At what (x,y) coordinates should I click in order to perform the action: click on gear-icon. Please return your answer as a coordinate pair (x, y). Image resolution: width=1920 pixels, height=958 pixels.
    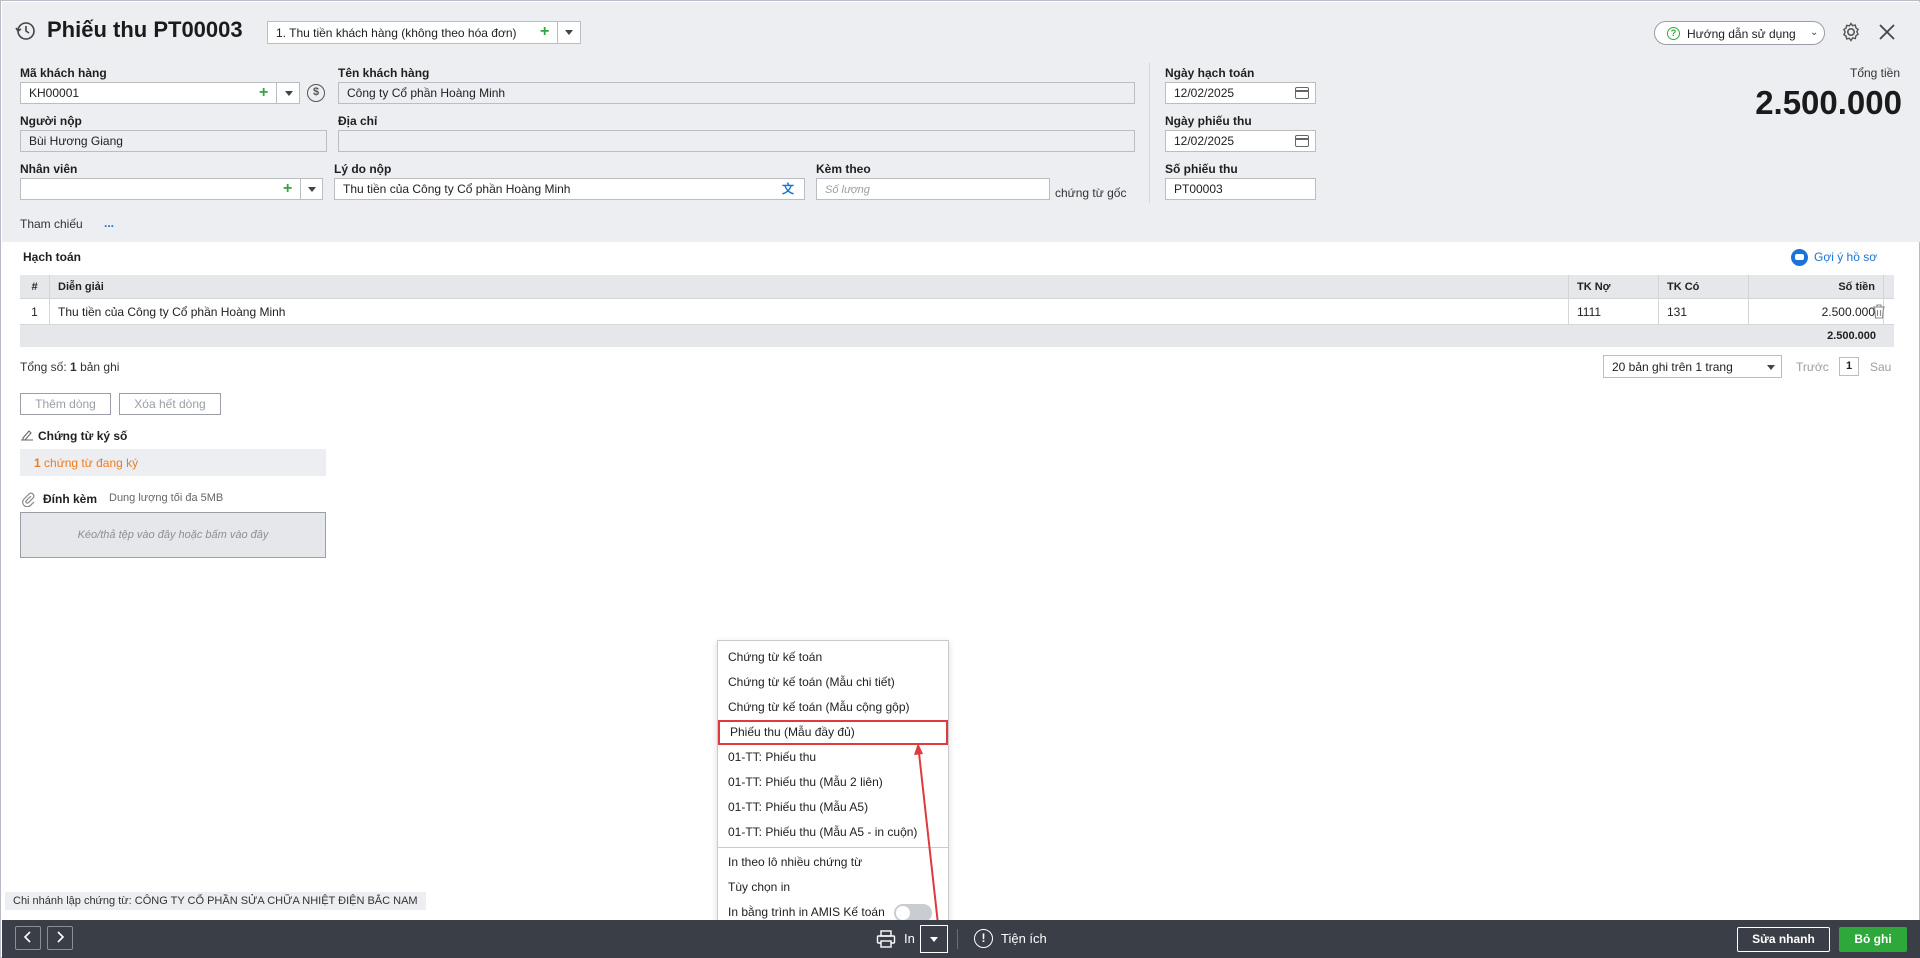
    Looking at the image, I should click on (1851, 32).